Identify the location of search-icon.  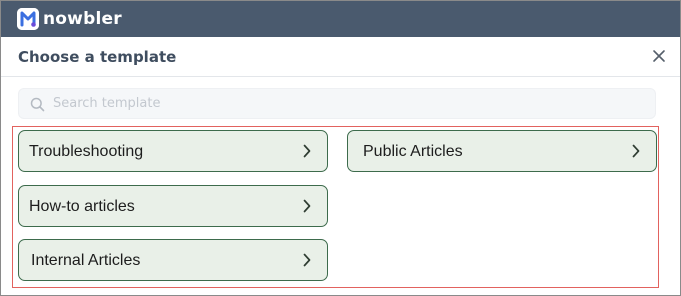
(37, 107).